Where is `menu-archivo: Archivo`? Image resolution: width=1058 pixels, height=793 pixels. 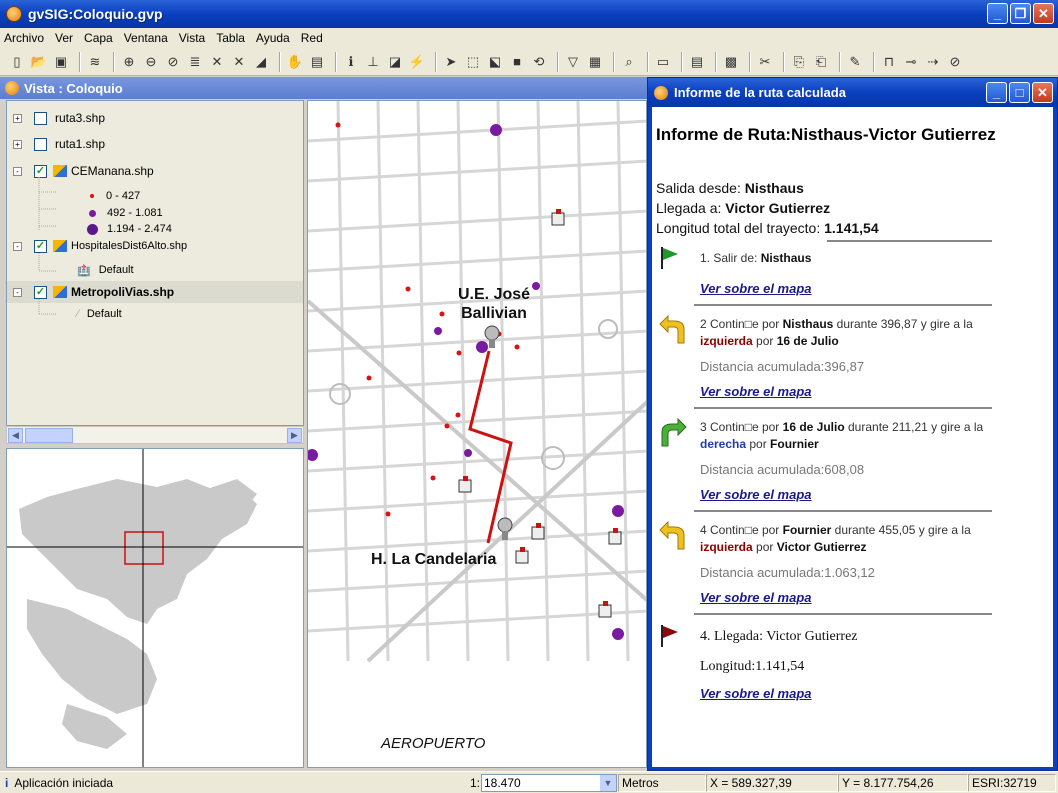 menu-archivo: Archivo is located at coordinates (24, 38).